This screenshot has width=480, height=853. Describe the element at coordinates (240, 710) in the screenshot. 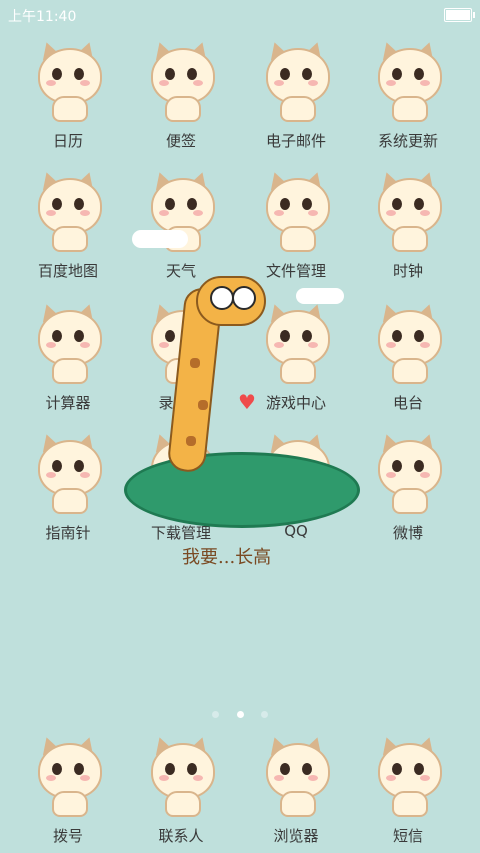

I see `page-indicator` at that location.